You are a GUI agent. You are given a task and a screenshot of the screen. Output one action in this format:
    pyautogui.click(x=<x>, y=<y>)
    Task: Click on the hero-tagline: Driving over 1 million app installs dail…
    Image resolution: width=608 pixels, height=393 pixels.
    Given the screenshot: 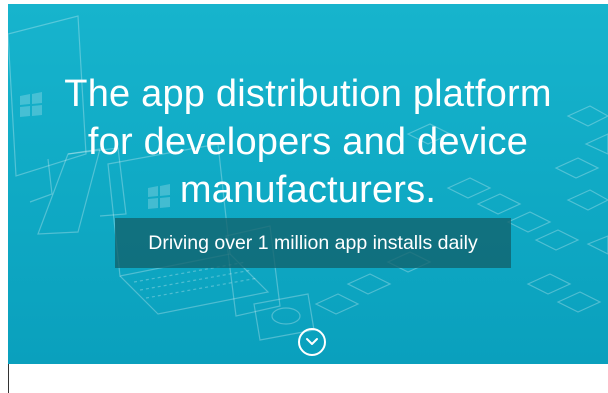 What is the action you would take?
    pyautogui.click(x=313, y=242)
    